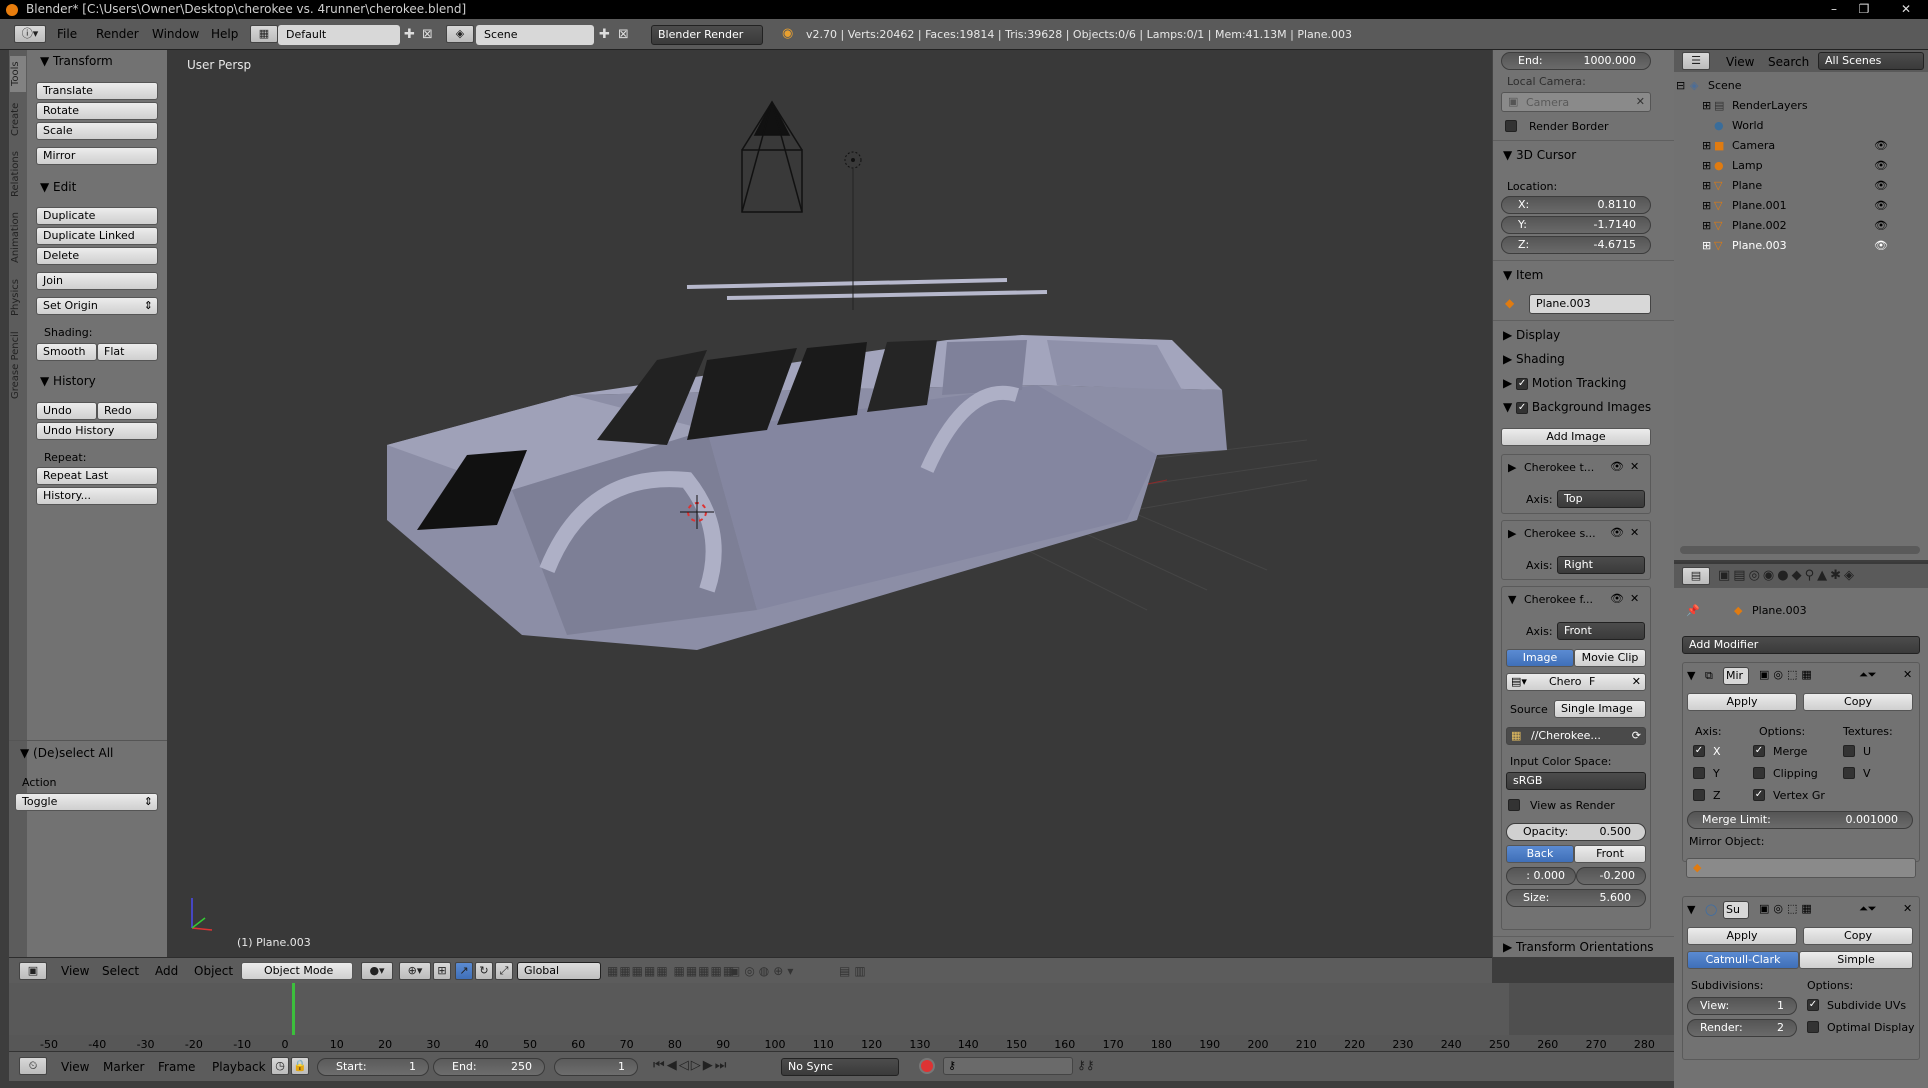  What do you see at coordinates (1868, 909) in the screenshot?
I see `move-up-down-icons: ⏶⏷` at bounding box center [1868, 909].